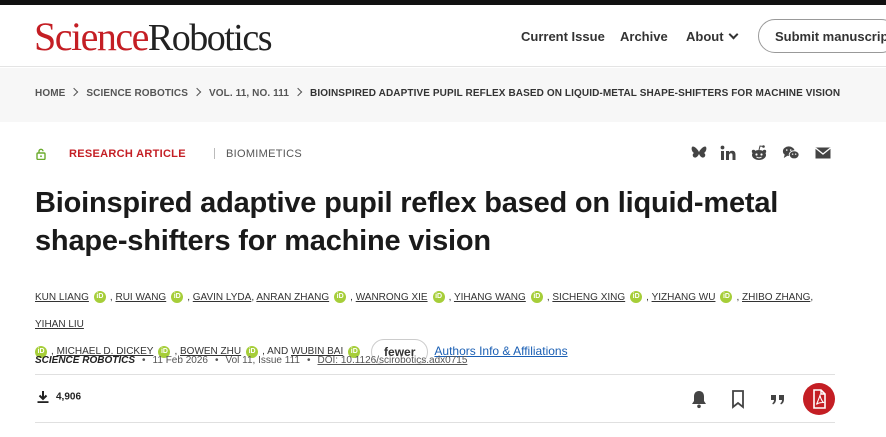 The image size is (886, 437). I want to click on bookmark-icon, so click(738, 399).